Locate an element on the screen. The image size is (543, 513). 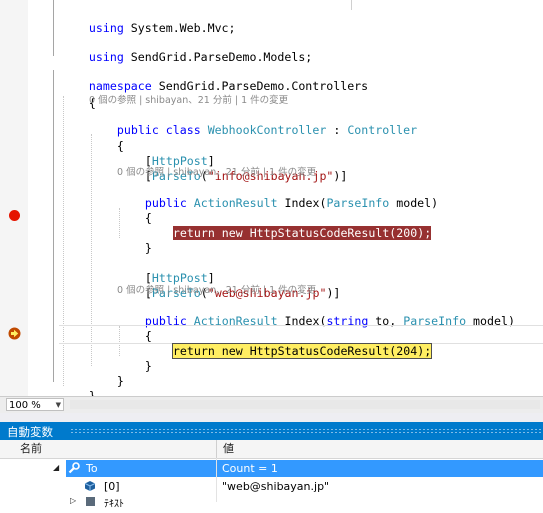
wrench-property-icon is located at coordinates (74, 468).